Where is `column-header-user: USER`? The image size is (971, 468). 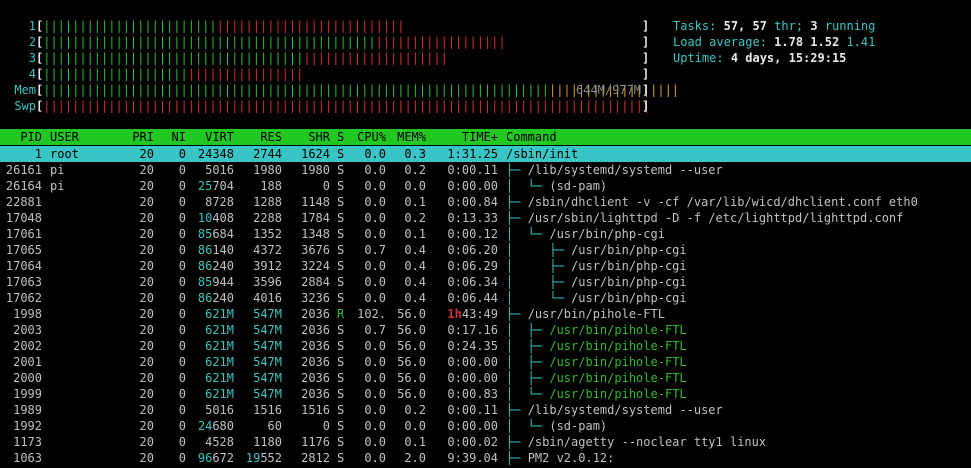 column-header-user: USER is located at coordinates (80, 137).